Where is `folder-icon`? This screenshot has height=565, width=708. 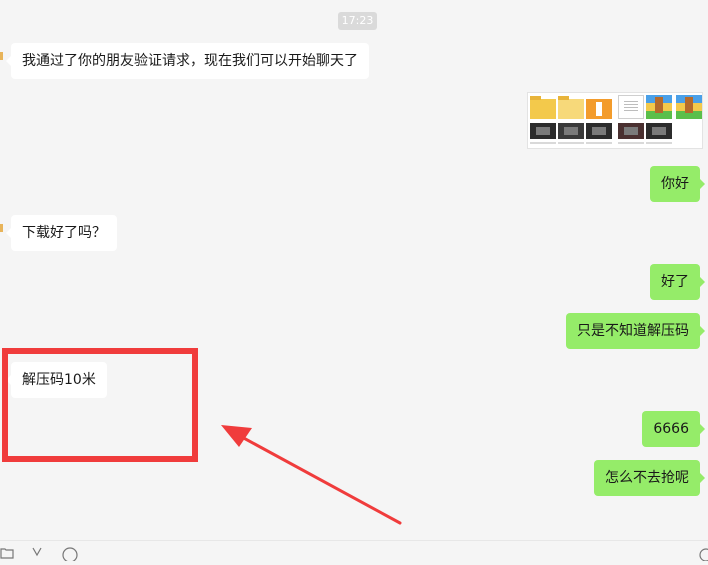
folder-icon is located at coordinates (7, 555).